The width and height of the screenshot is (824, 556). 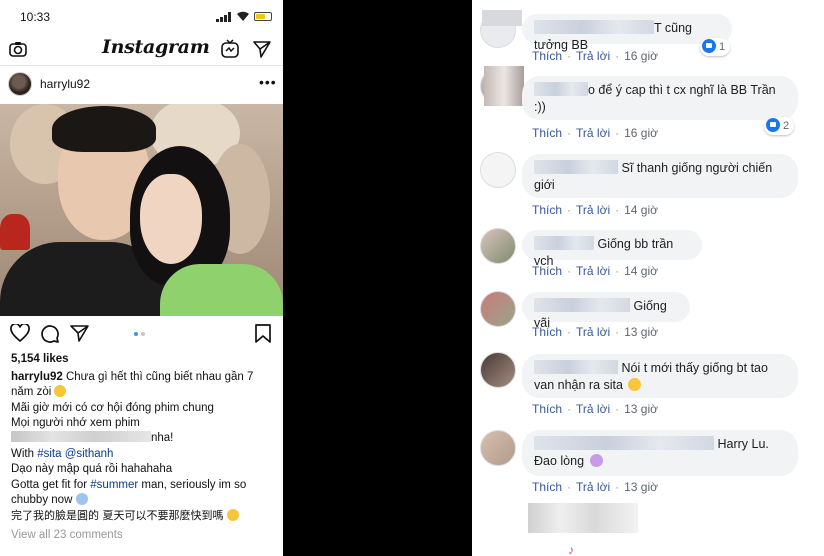 What do you see at coordinates (79, 333) in the screenshot?
I see `share-icon` at bounding box center [79, 333].